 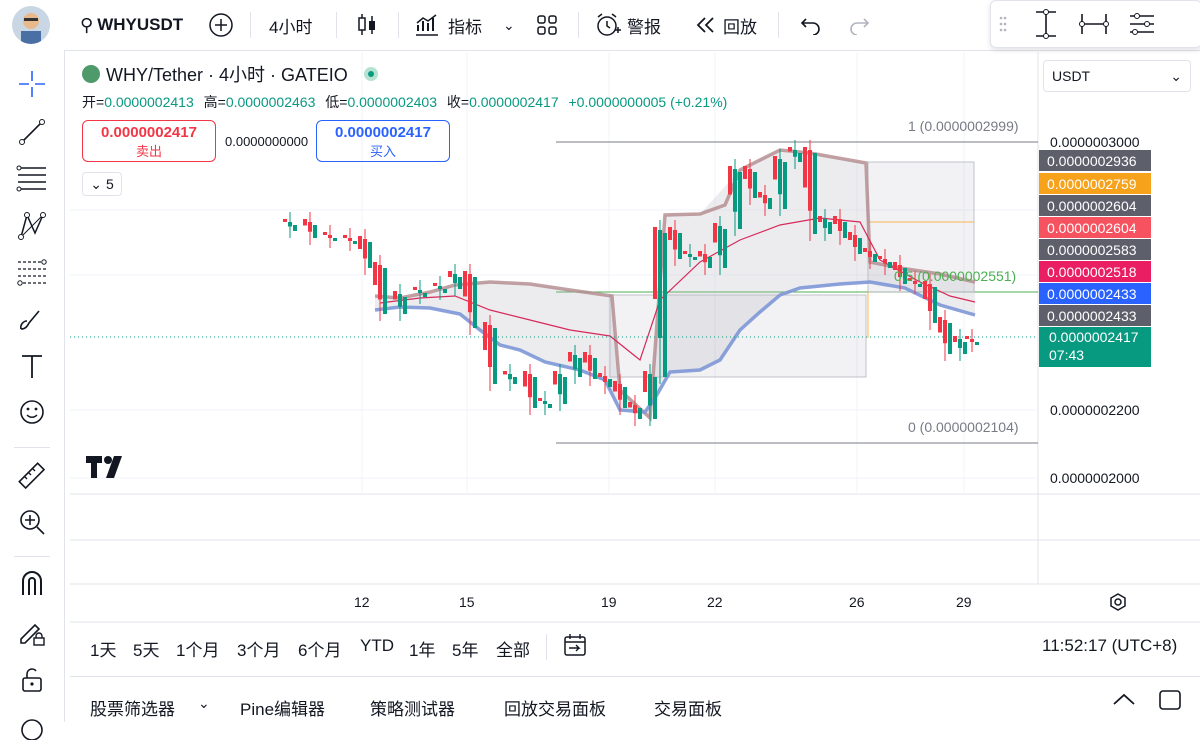 What do you see at coordinates (1095, 160) in the screenshot?
I see `price-tag: 0.0000002936` at bounding box center [1095, 160].